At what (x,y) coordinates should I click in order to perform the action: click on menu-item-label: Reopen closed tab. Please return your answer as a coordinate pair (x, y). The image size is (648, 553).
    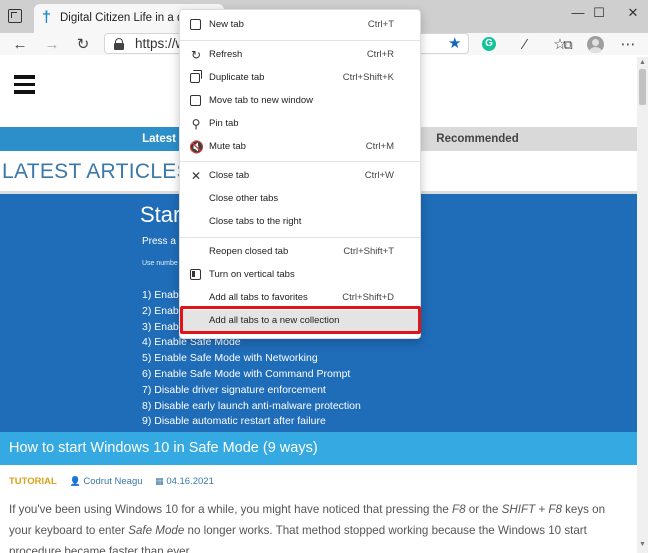
    Looking at the image, I should click on (249, 251).